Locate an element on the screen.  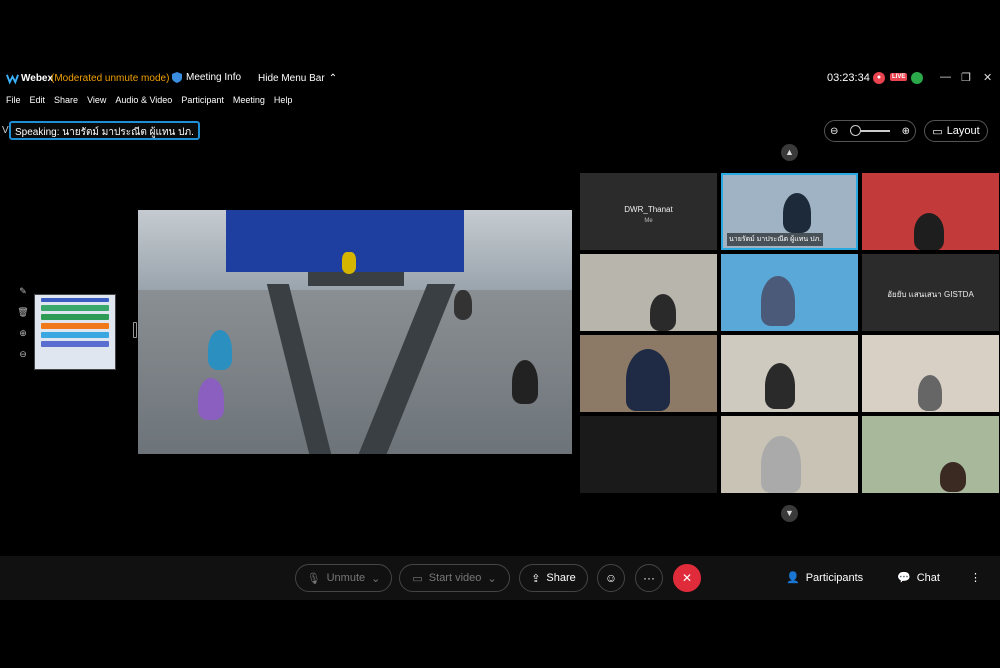
participant-tile-active: นายรัตม์ มาประณีต ผู้แทน ปภ. is located at coordinates (789, 211).